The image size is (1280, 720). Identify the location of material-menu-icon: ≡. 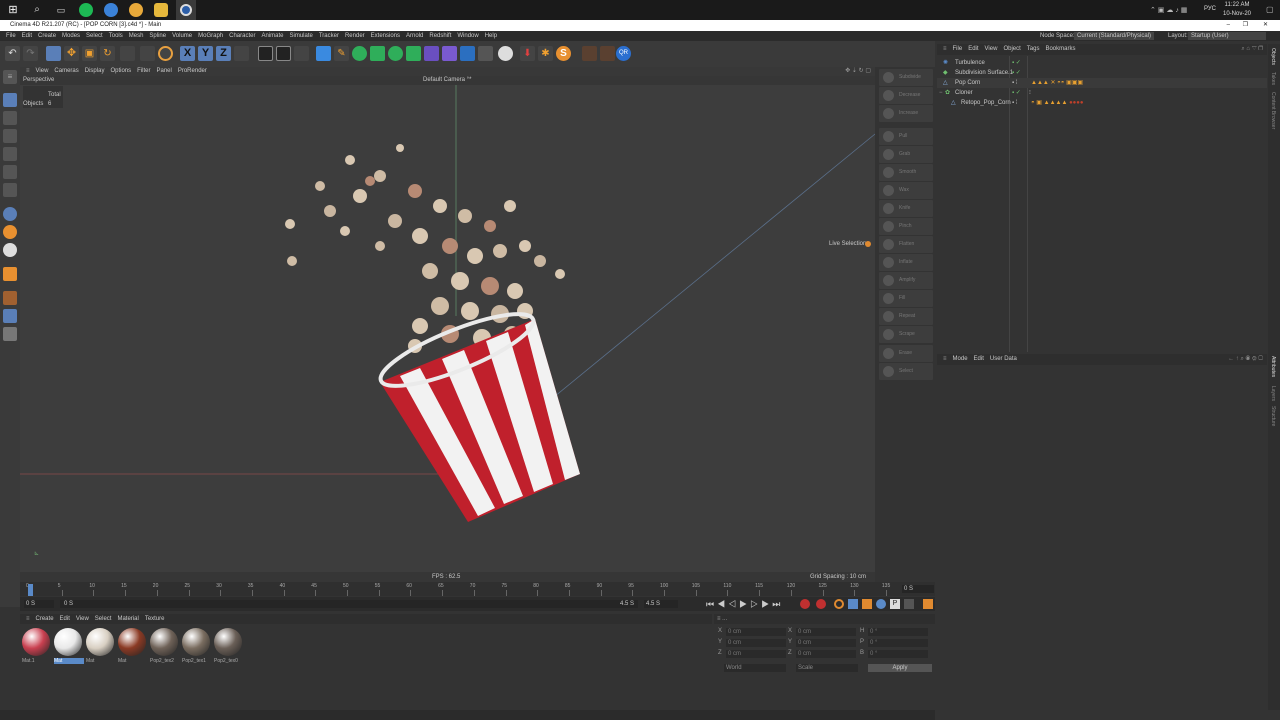
(28, 619).